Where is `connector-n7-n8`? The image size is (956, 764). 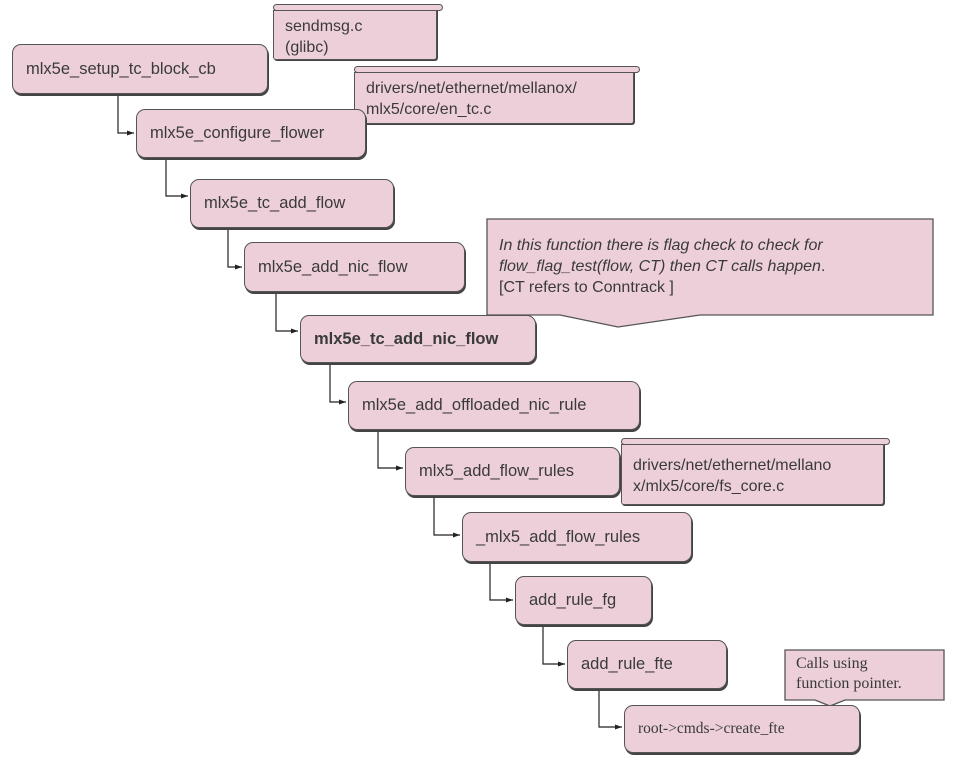 connector-n7-n8 is located at coordinates (446, 517).